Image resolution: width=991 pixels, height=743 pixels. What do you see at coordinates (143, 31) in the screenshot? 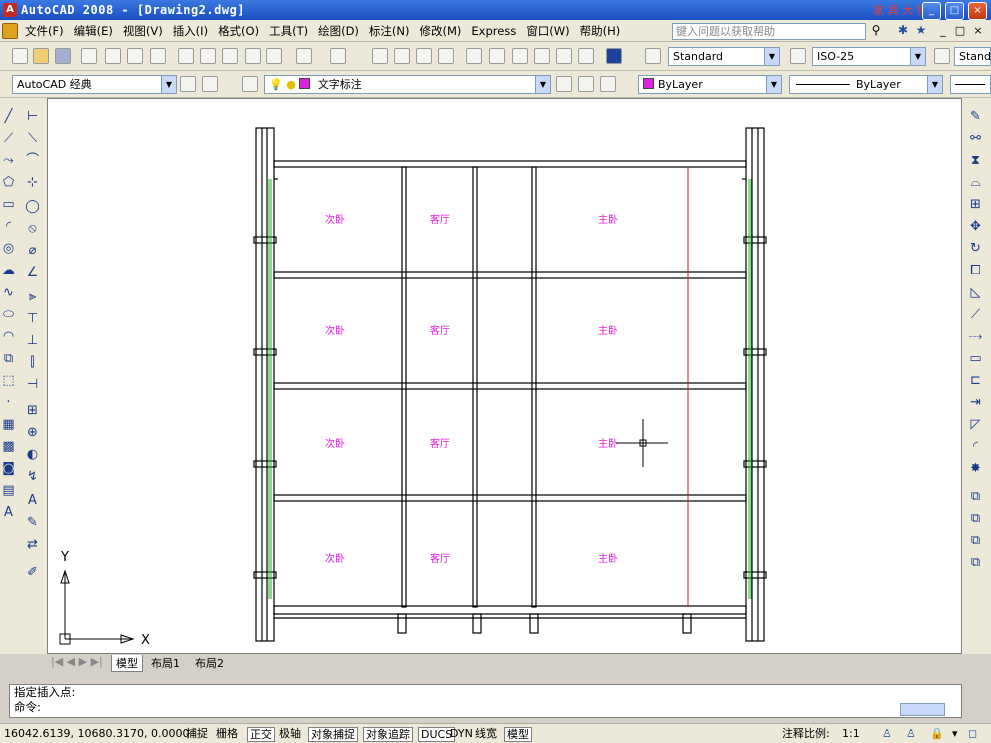
I see `menu-view: 视图(V)` at bounding box center [143, 31].